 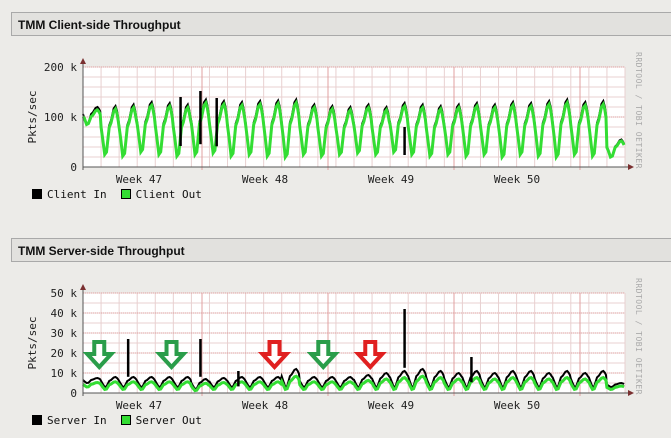 What do you see at coordinates (64, 313) in the screenshot?
I see `y-tick-label: 40 k` at bounding box center [64, 313].